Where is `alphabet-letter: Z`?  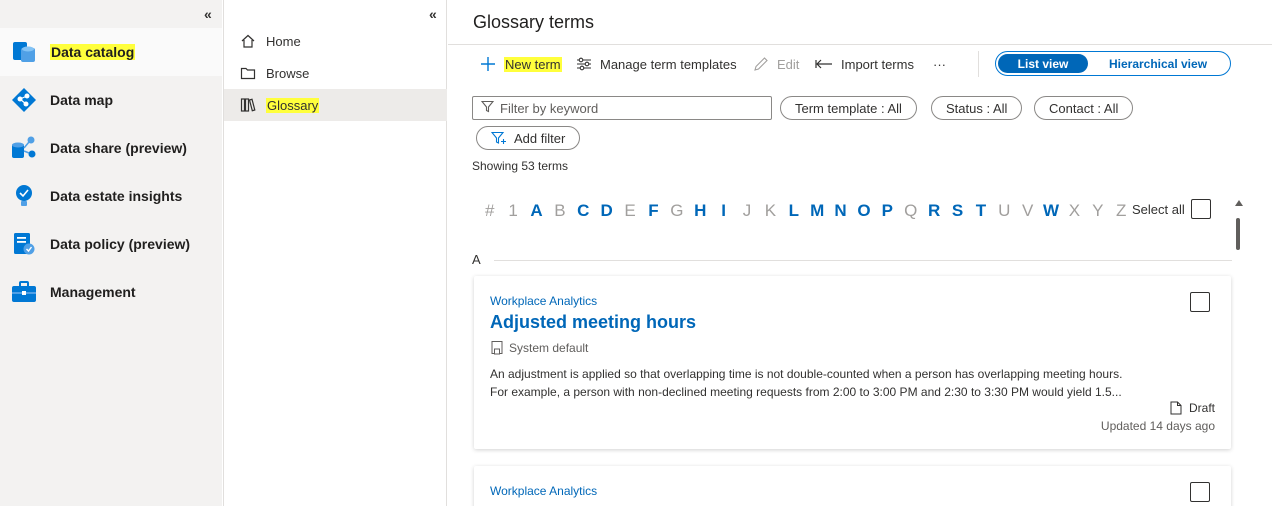
alphabet-letter: Z is located at coordinates (1121, 210).